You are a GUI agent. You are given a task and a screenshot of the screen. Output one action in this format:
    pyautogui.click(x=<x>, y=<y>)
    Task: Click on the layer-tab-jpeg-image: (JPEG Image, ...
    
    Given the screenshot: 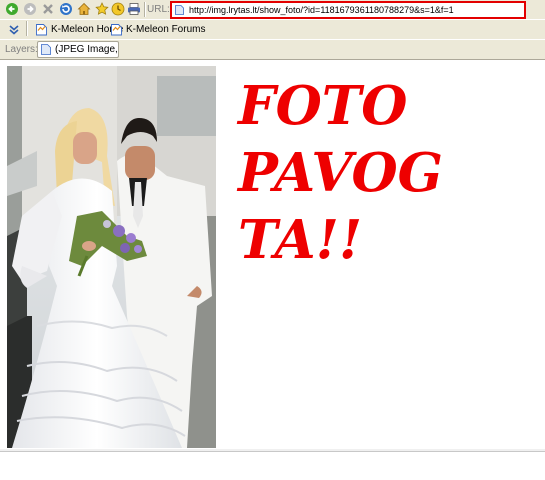 What is the action you would take?
    pyautogui.click(x=78, y=49)
    